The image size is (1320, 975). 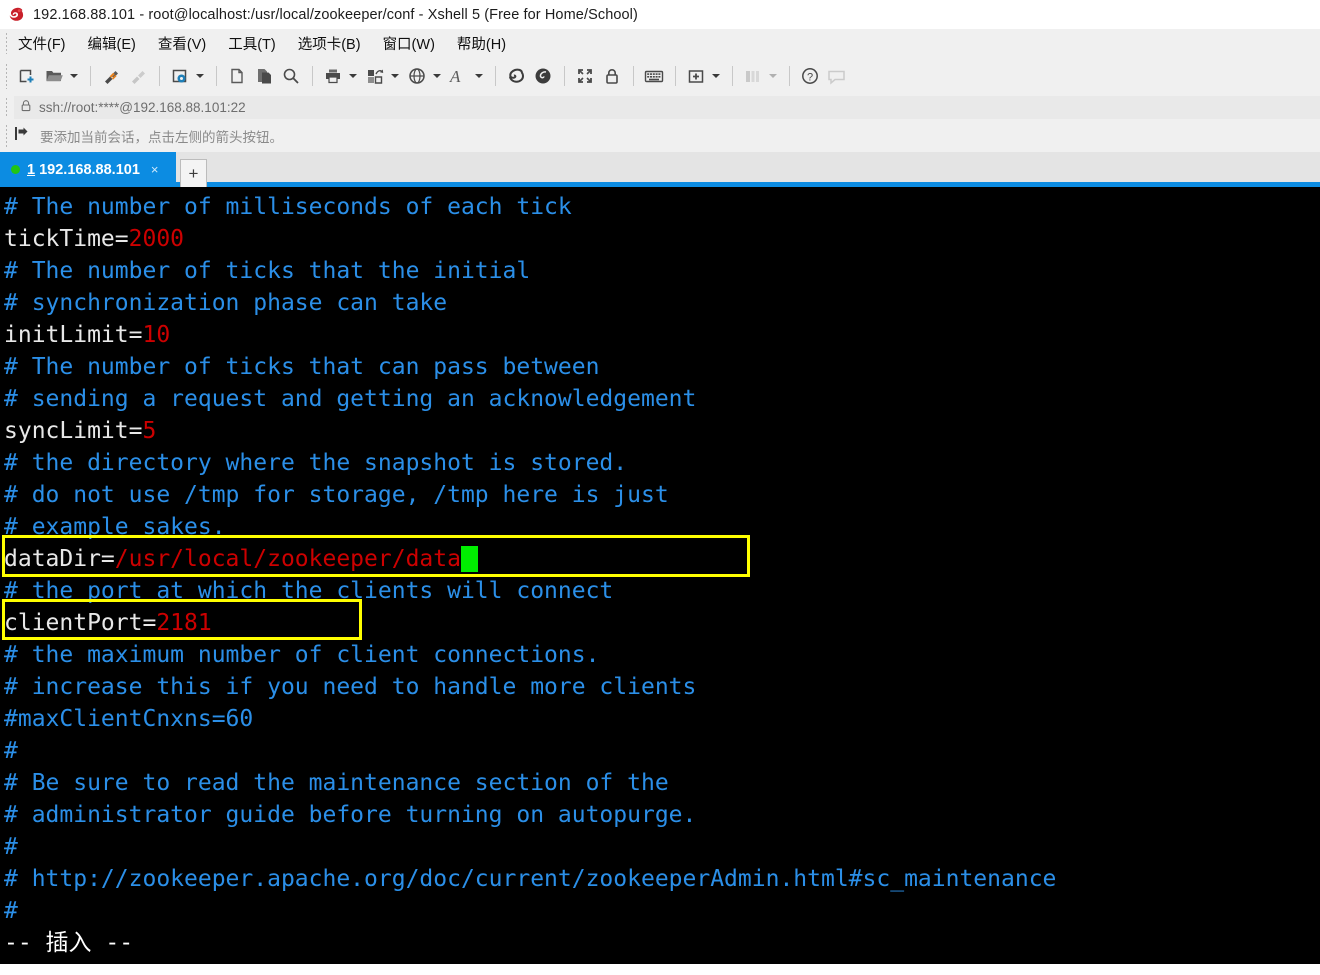 I want to click on toolbar-grip, so click(x=6, y=76).